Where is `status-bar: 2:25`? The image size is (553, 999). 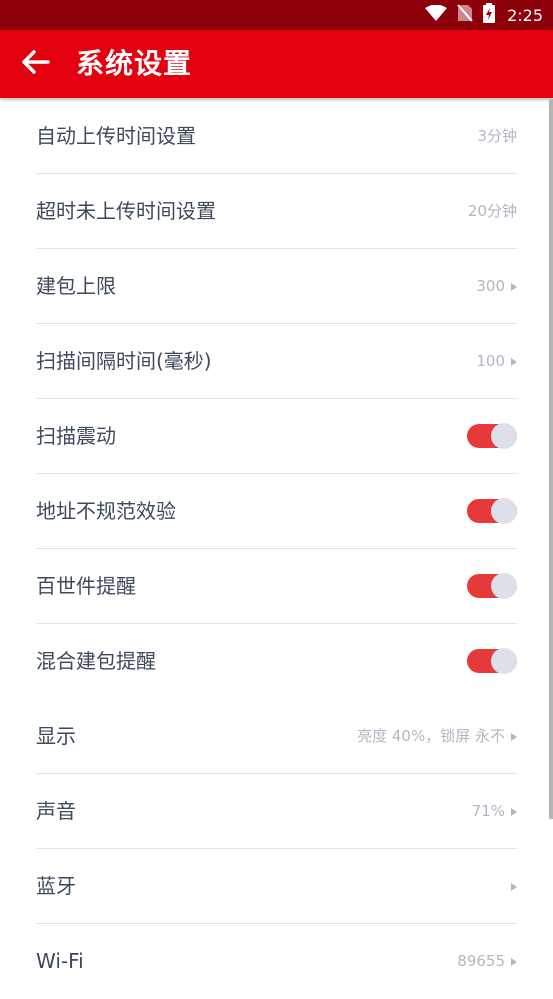 status-bar: 2:25 is located at coordinates (276, 15).